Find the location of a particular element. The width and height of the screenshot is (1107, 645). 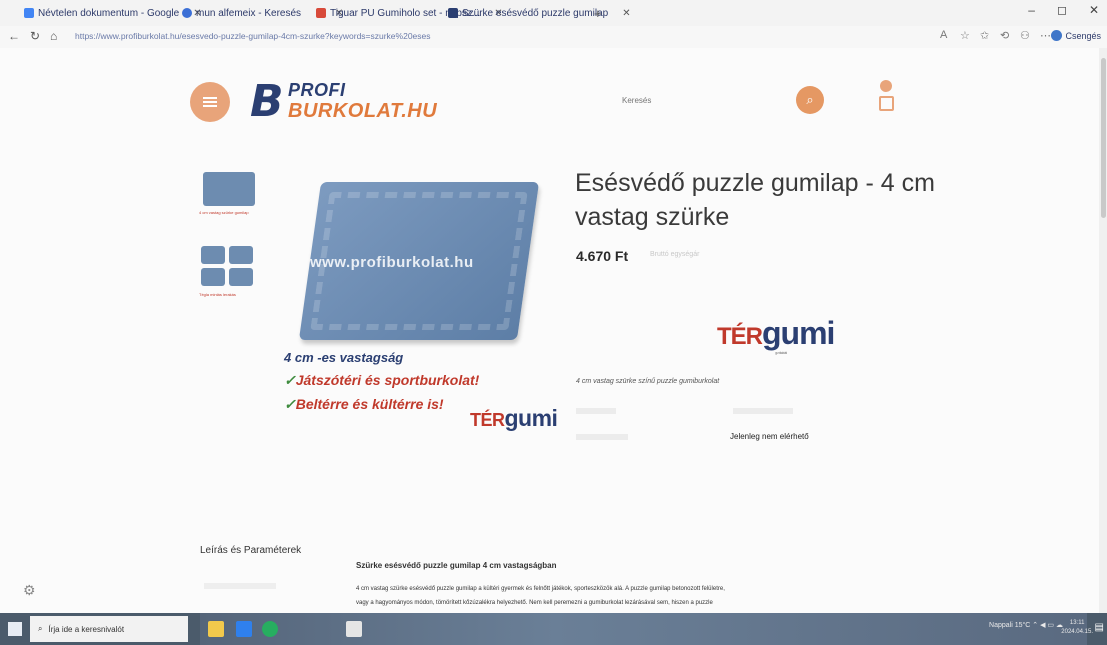

menu-icon is located at coordinates (210, 102).